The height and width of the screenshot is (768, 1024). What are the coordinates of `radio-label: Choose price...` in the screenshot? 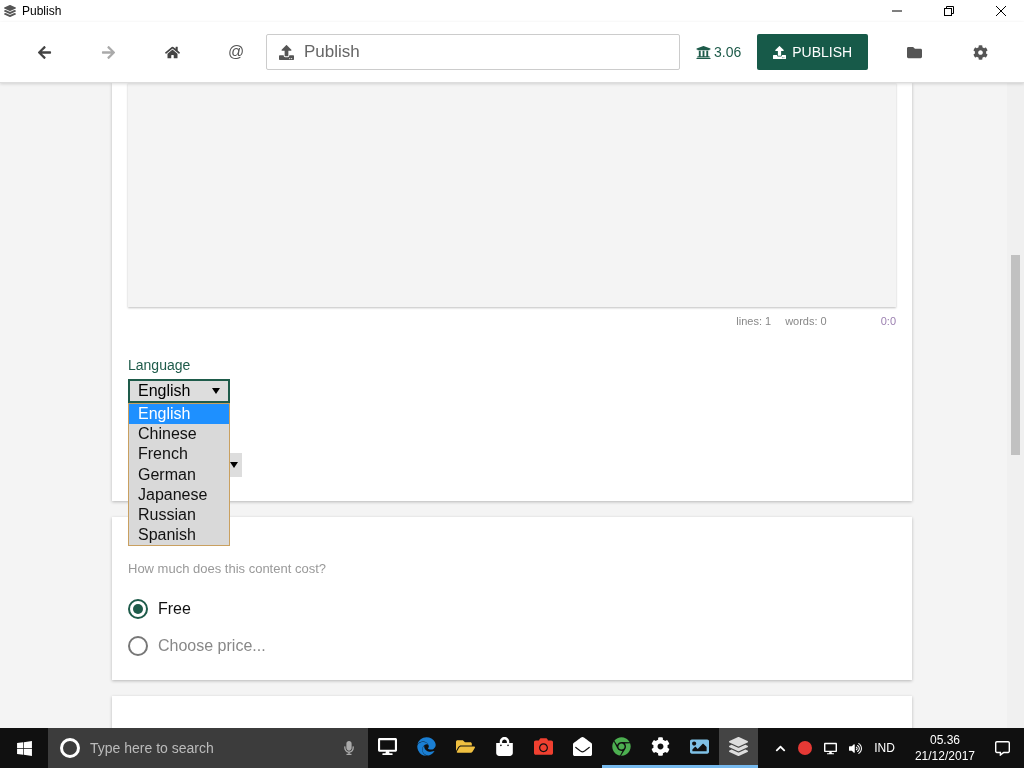 It's located at (212, 645).